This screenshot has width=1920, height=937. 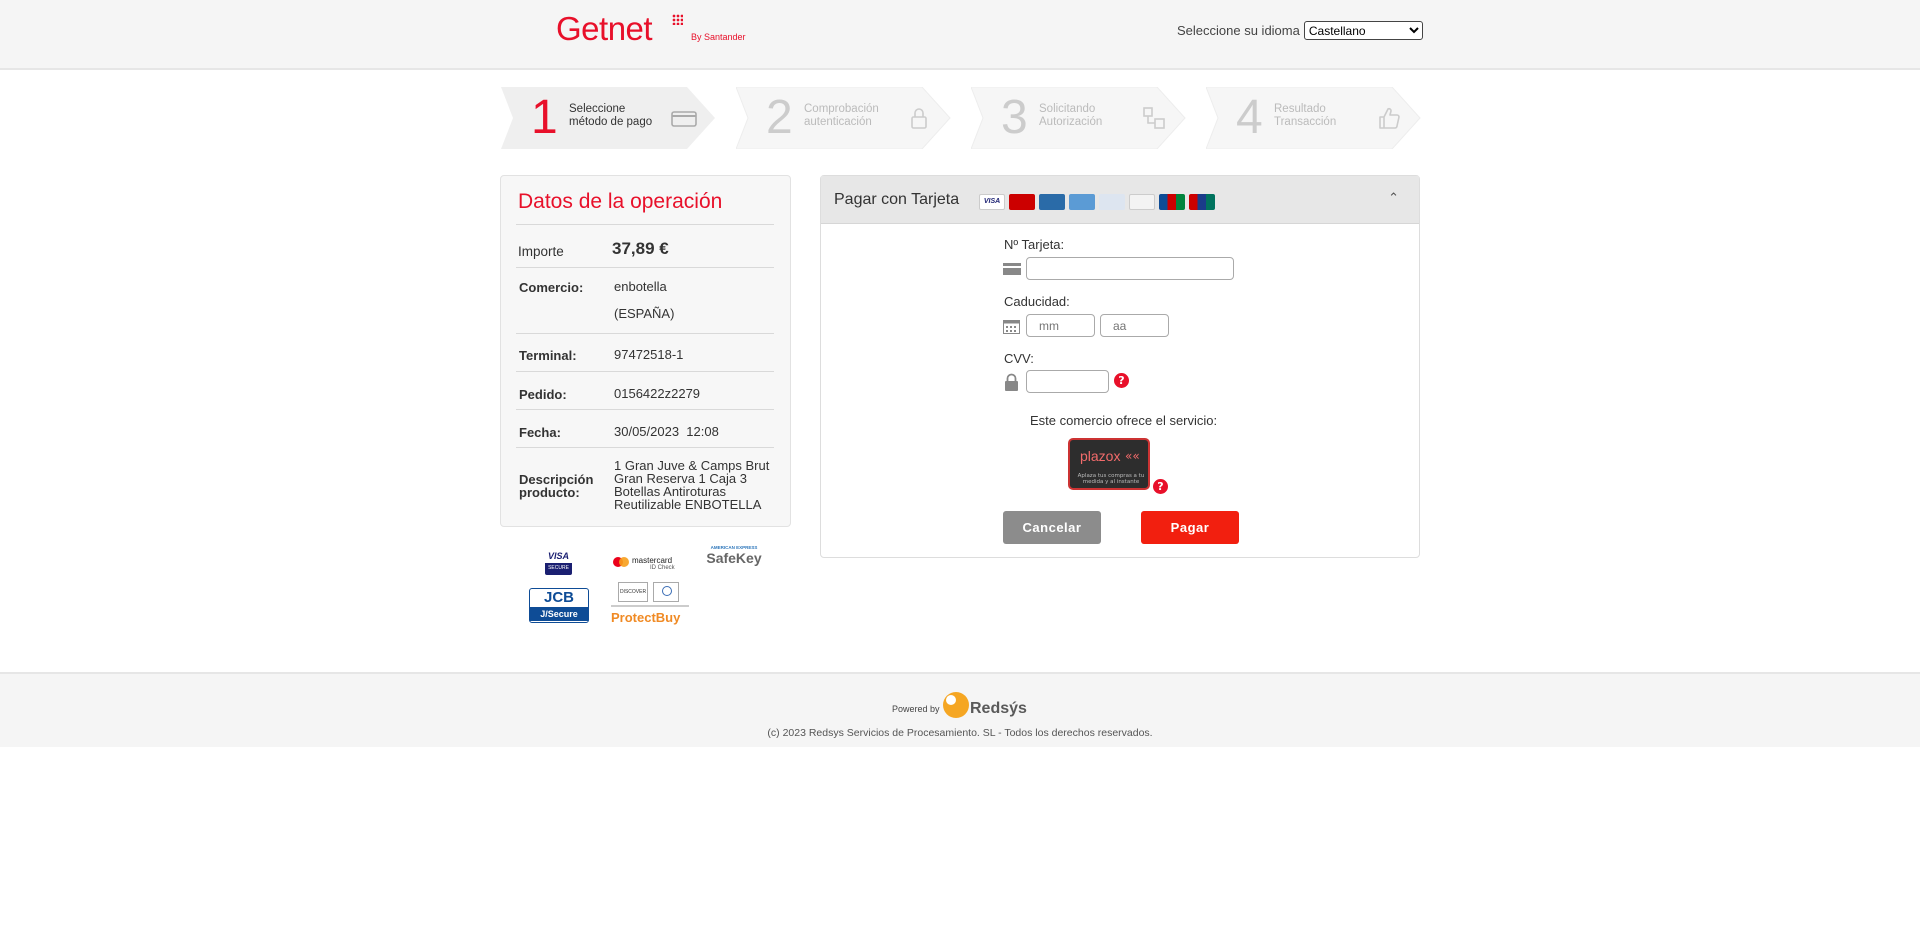 I want to click on jcb-text: JCB, so click(x=558, y=597).